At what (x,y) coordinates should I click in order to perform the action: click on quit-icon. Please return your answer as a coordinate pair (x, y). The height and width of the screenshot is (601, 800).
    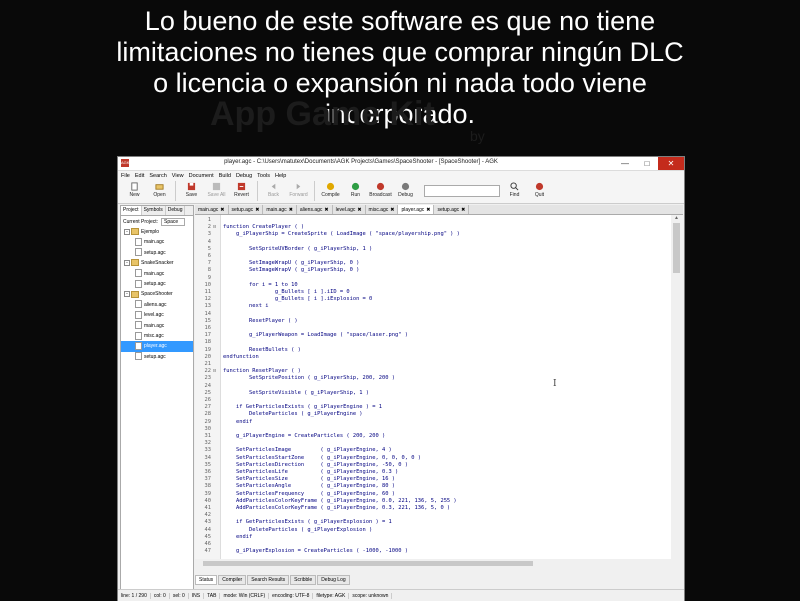
    Looking at the image, I should click on (539, 186).